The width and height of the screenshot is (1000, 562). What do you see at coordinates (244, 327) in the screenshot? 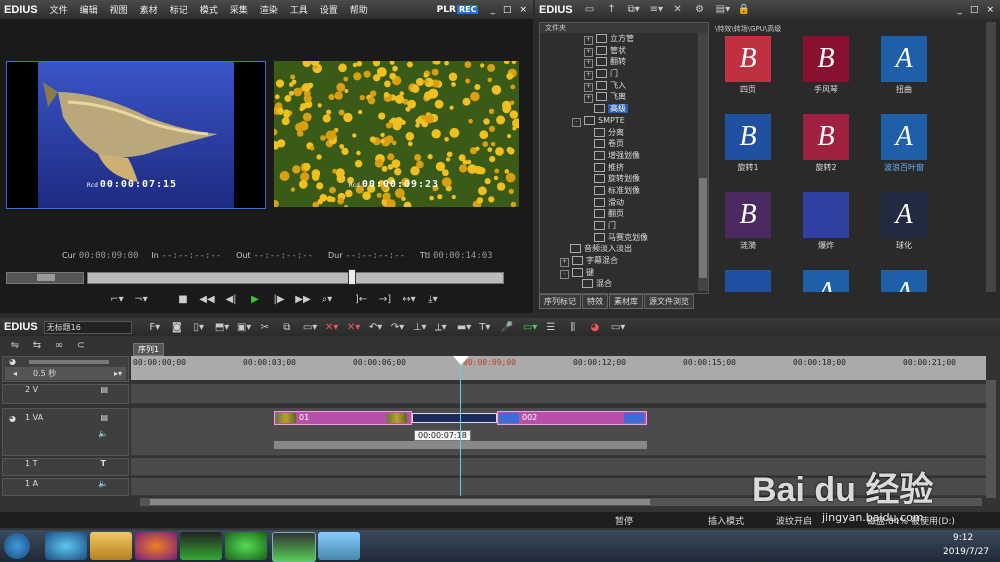
I see `project-save-icon: ▣▾` at bounding box center [244, 327].